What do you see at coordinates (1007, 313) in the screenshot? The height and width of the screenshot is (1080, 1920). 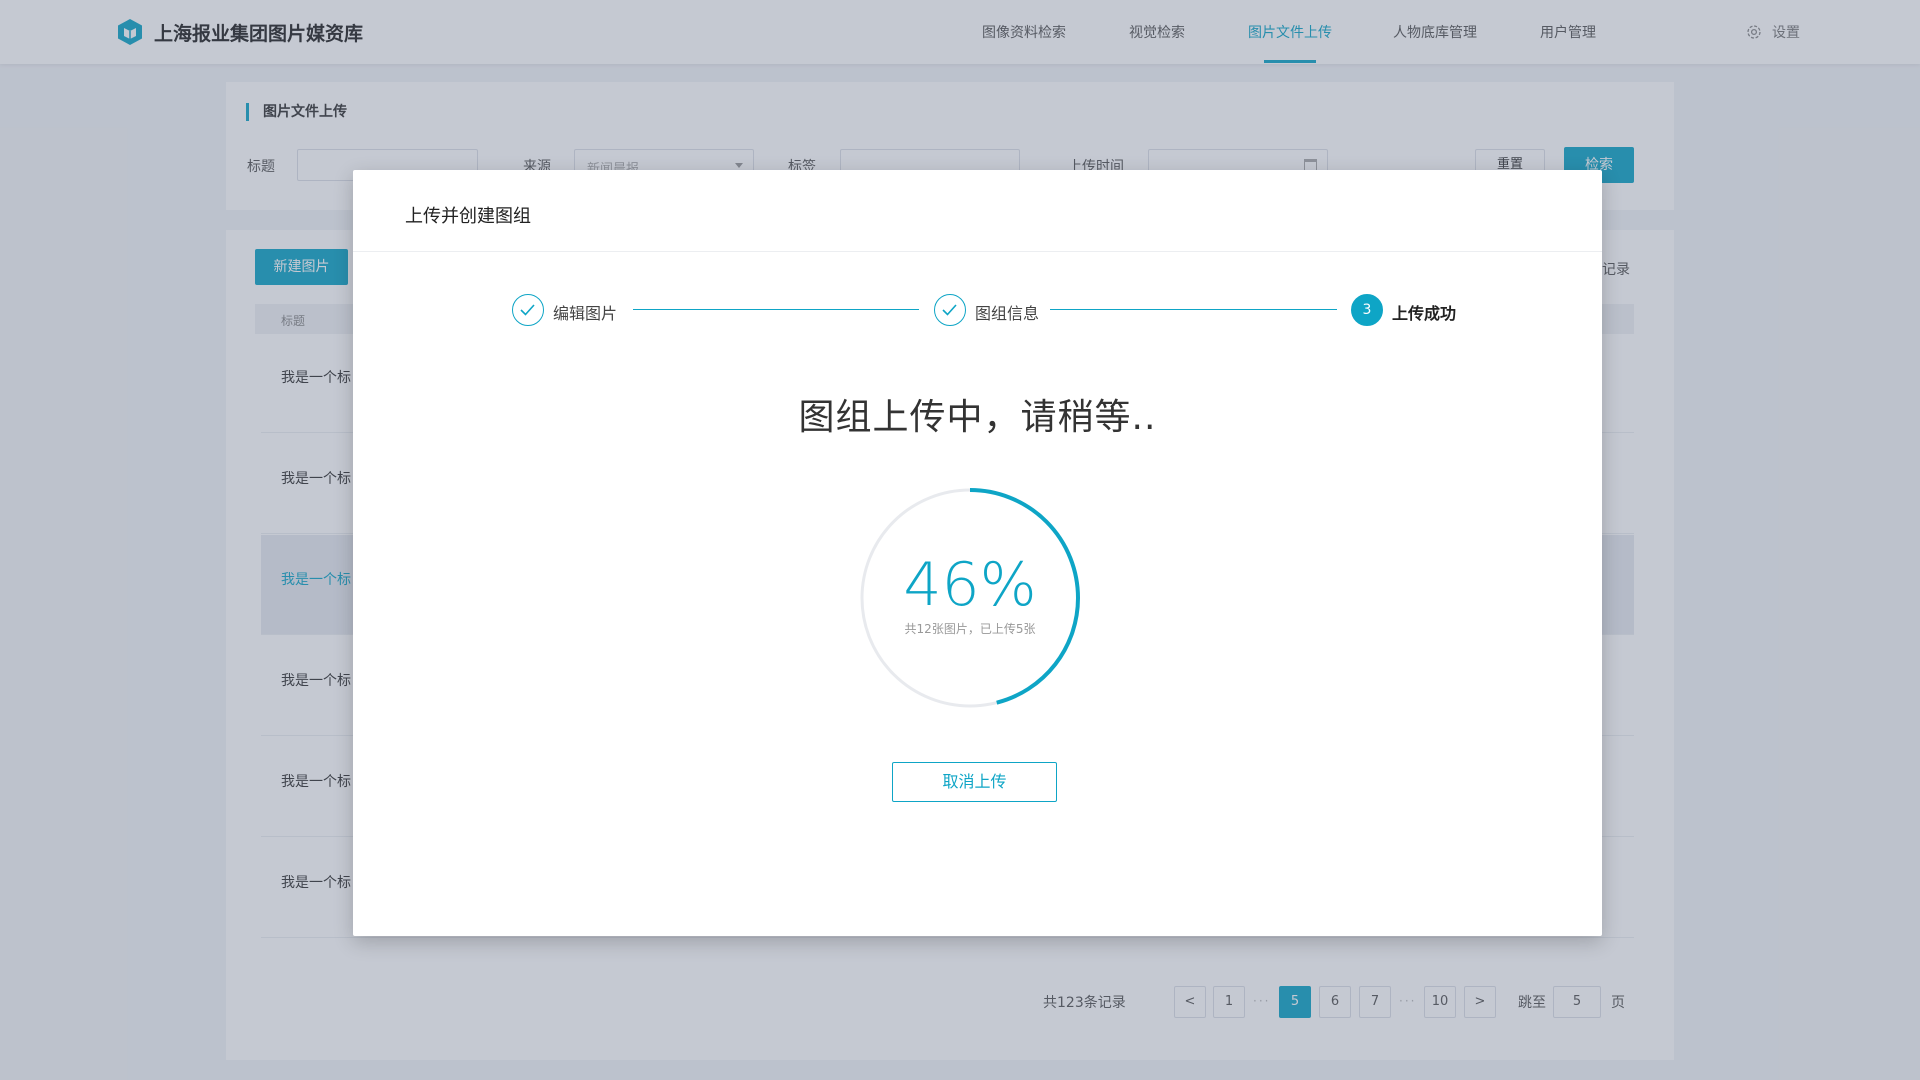 I see `step-2-label: 图组信息` at bounding box center [1007, 313].